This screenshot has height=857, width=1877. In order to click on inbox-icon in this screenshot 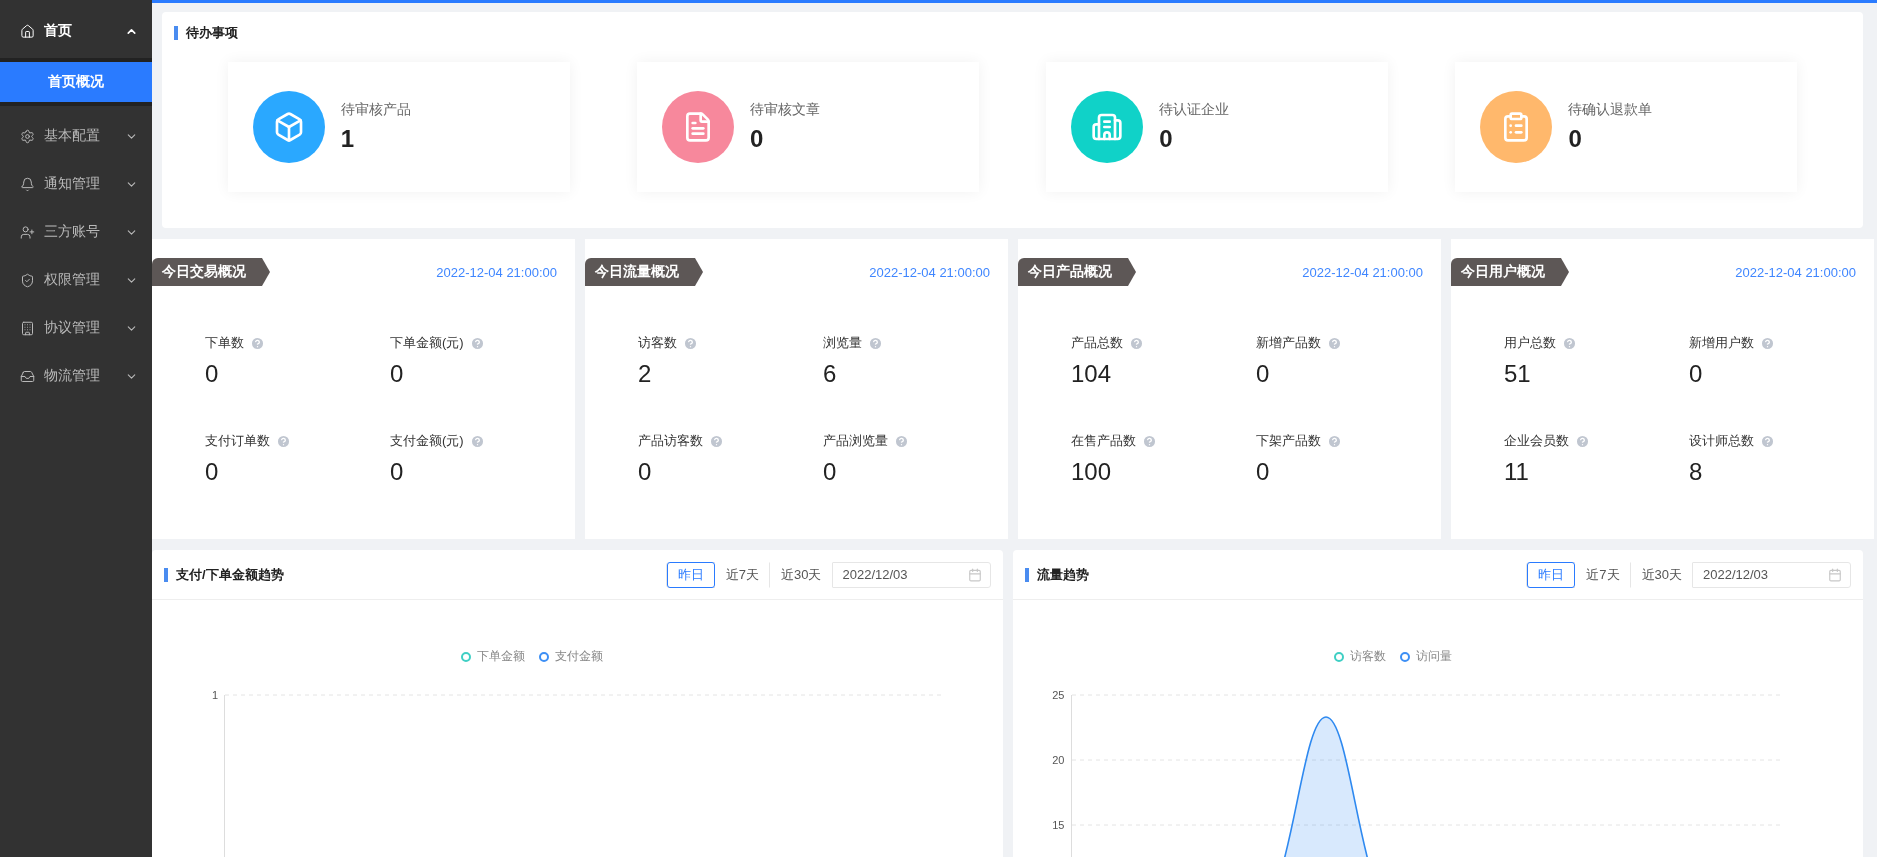, I will do `click(27, 376)`.